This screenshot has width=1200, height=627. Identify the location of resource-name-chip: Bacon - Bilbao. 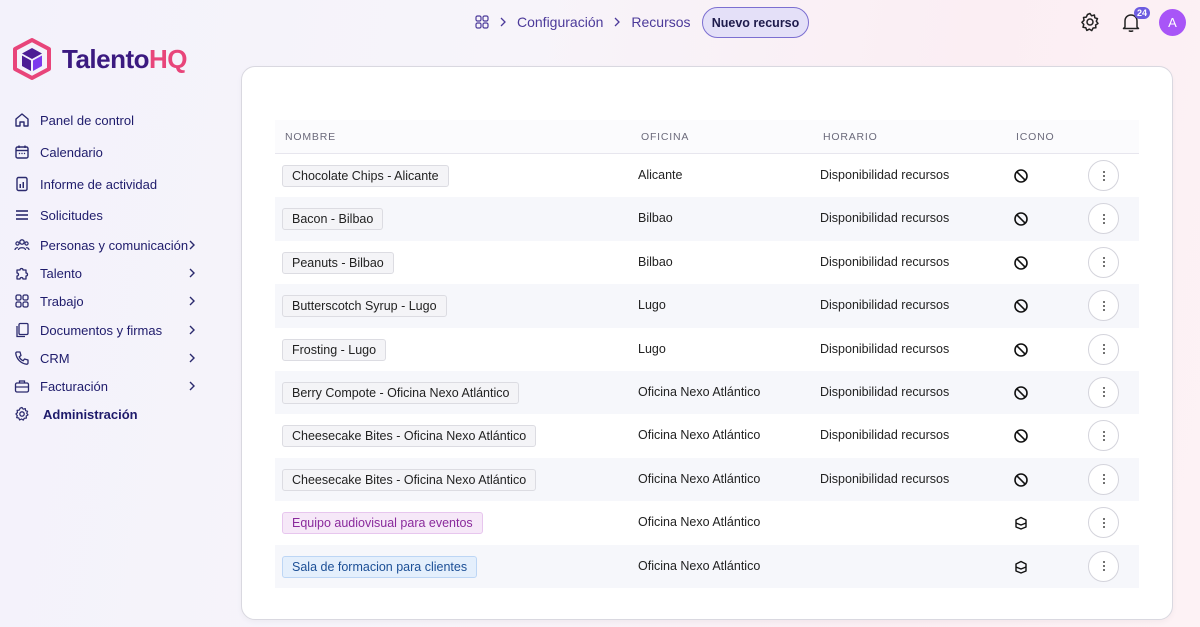
(333, 219).